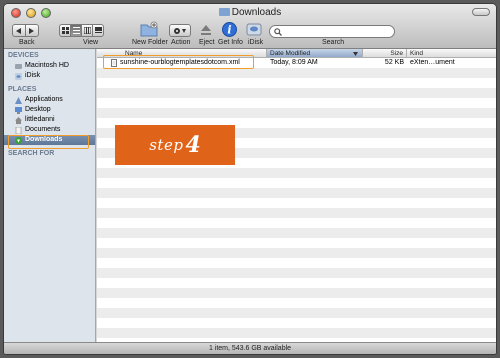 The height and width of the screenshot is (358, 500). I want to click on window-title: Downloads, so click(250, 12).